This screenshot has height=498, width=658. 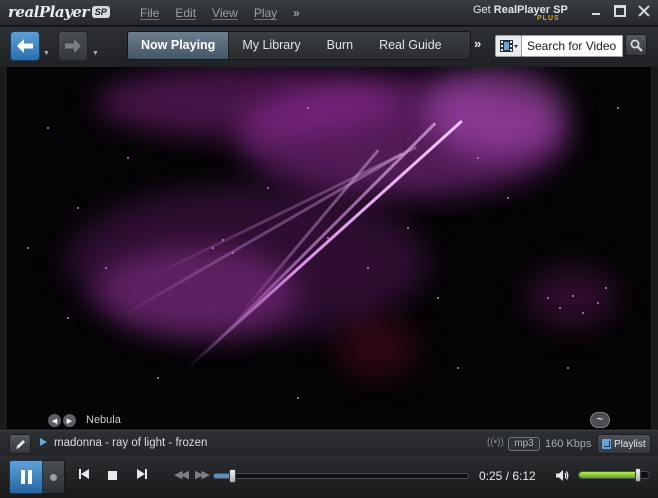 What do you see at coordinates (296, 13) in the screenshot?
I see `menu-more-chevron-icon: »` at bounding box center [296, 13].